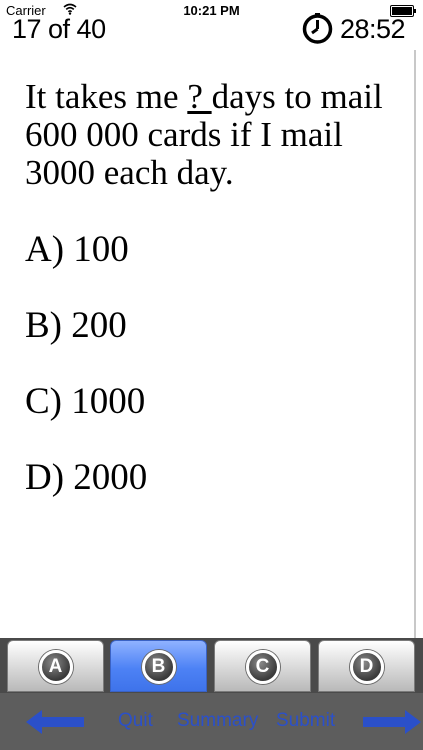  I want to click on stopwatch-icon, so click(317, 28).